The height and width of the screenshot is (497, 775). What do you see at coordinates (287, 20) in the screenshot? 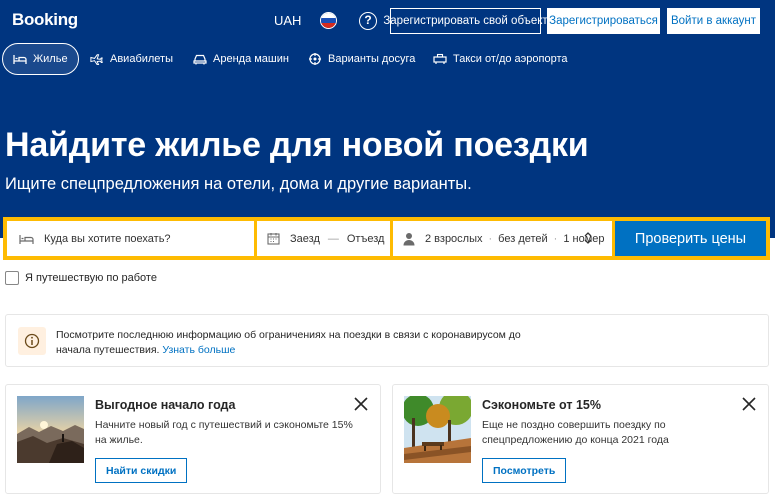
I see `currency-selector: UAH` at bounding box center [287, 20].